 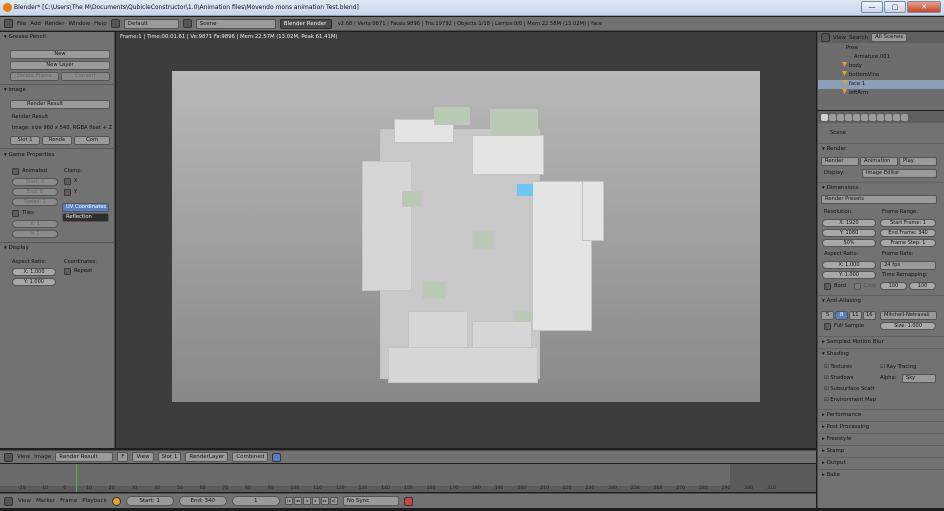 What do you see at coordinates (881, 341) in the screenshot?
I see `motion-blur-panel-header: ▸ Sampled Motion Blur` at bounding box center [881, 341].